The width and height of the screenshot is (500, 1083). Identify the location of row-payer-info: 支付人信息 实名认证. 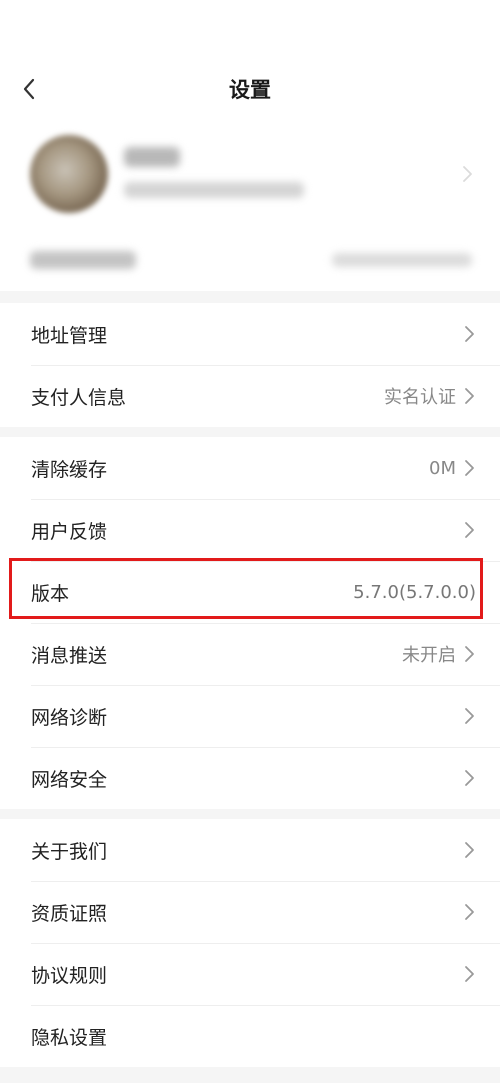
(250, 396).